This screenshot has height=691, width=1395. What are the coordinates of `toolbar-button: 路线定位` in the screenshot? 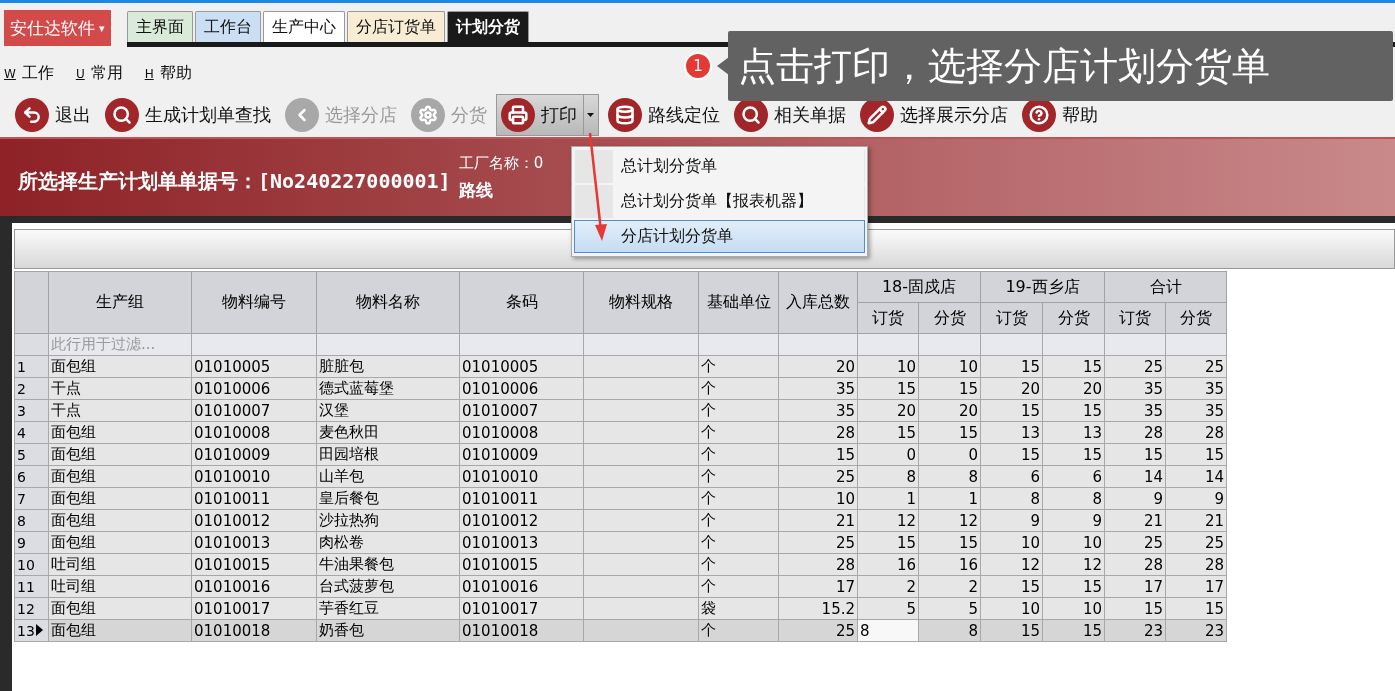 It's located at (664, 115).